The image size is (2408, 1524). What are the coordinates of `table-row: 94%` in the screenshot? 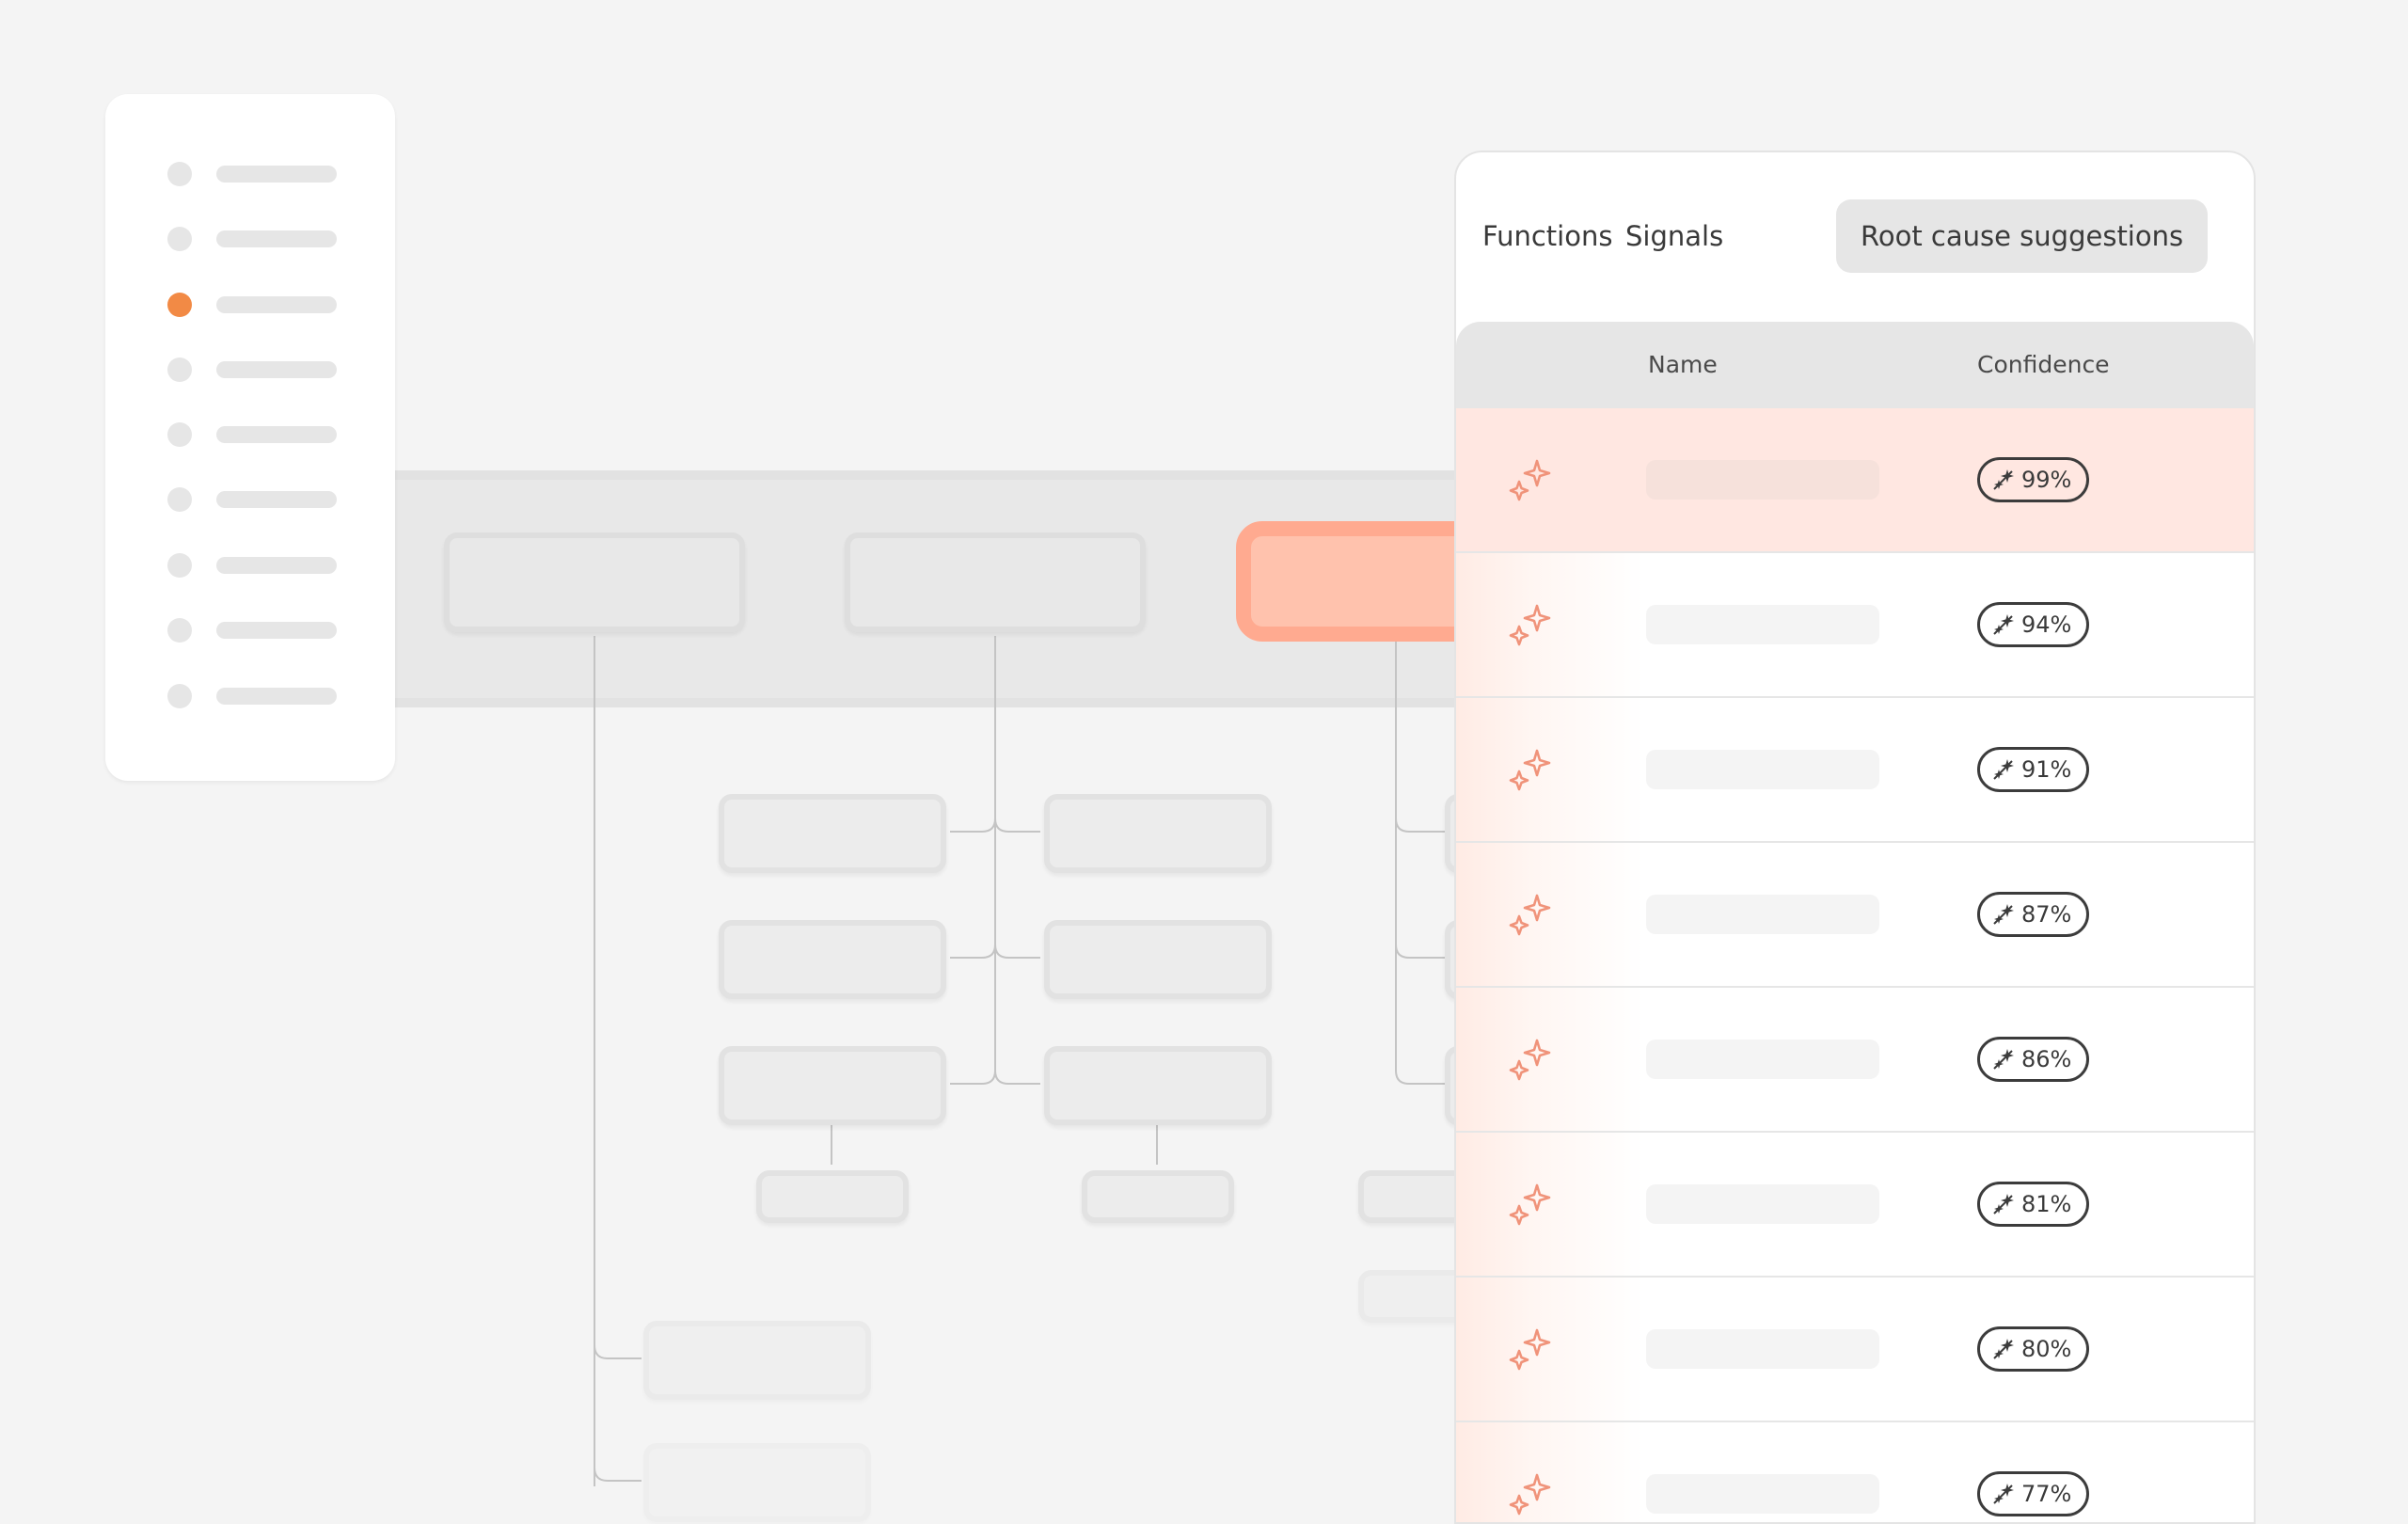 It's located at (1855, 625).